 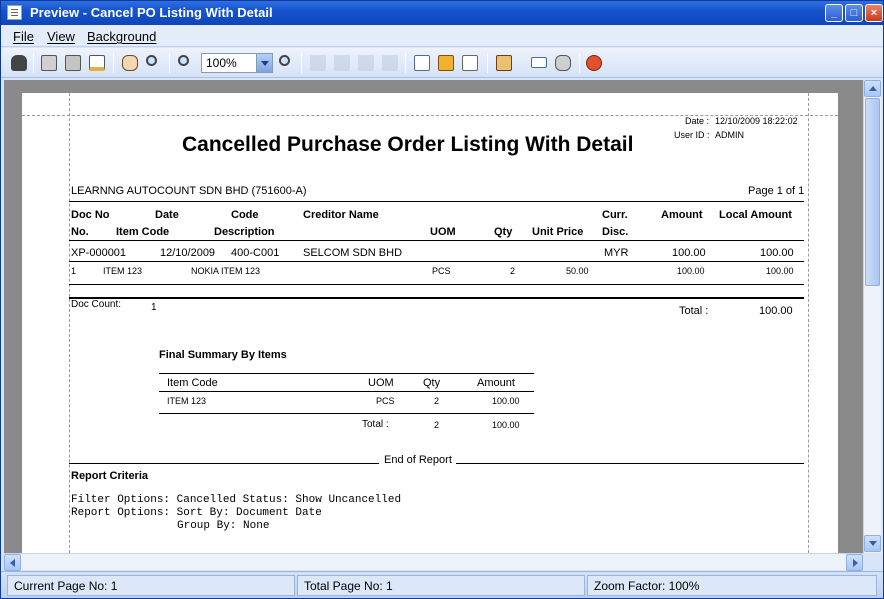 I want to click on col-doc-no: Doc No, so click(x=90, y=215).